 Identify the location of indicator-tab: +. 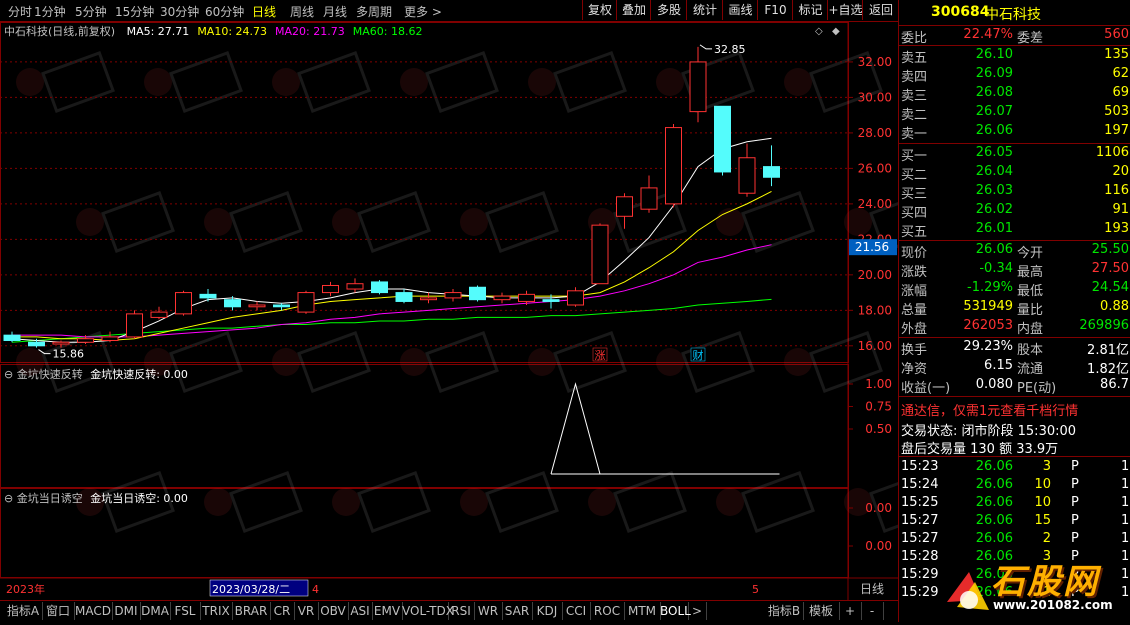
(850, 611).